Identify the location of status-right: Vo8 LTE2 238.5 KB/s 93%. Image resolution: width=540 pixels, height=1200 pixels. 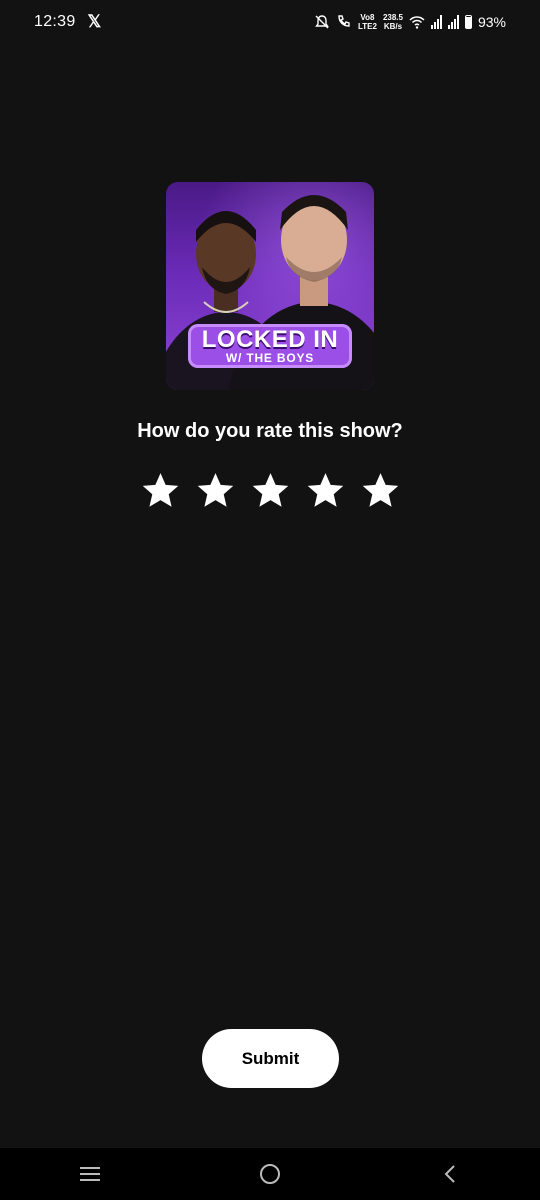
(410, 22).